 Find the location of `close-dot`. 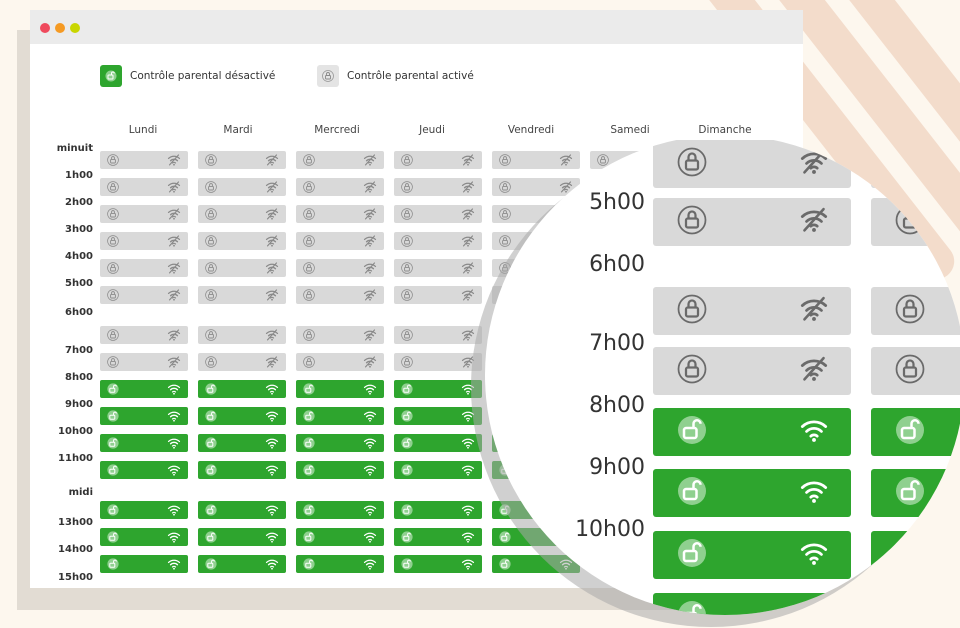

close-dot is located at coordinates (45, 28).